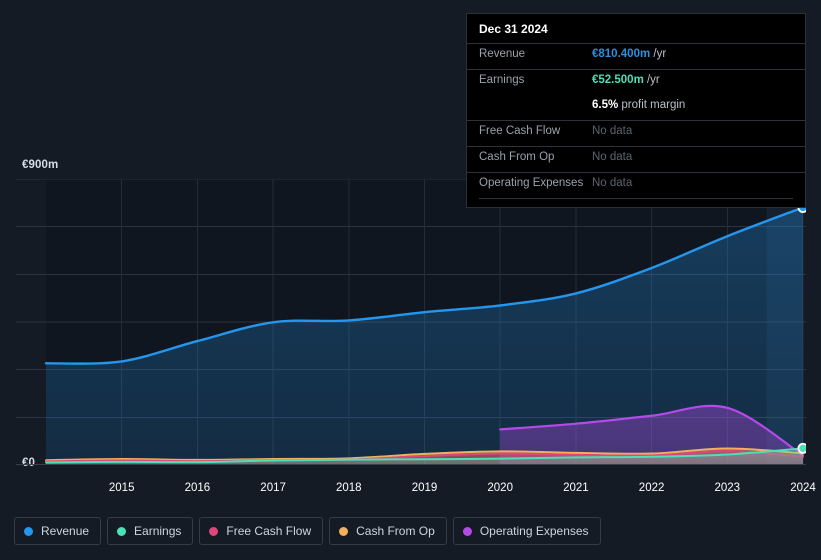 The height and width of the screenshot is (560, 821). I want to click on x-tick-label: 2017, so click(273, 488).